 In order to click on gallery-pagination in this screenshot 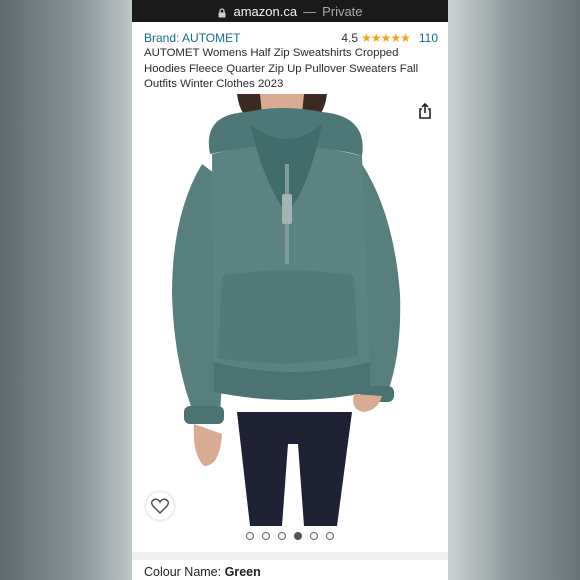, I will do `click(290, 537)`.